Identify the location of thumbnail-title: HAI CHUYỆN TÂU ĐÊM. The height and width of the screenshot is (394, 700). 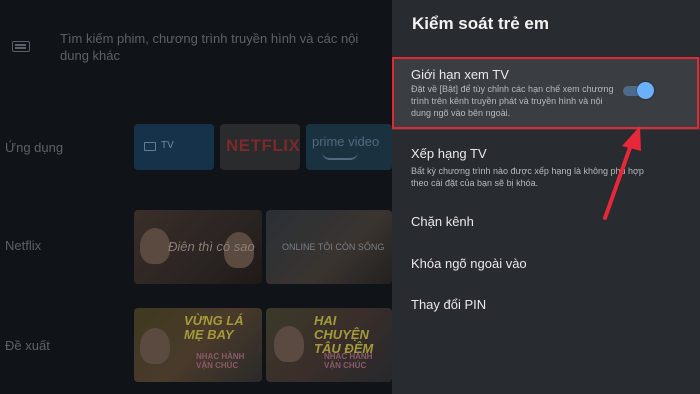
(344, 334).